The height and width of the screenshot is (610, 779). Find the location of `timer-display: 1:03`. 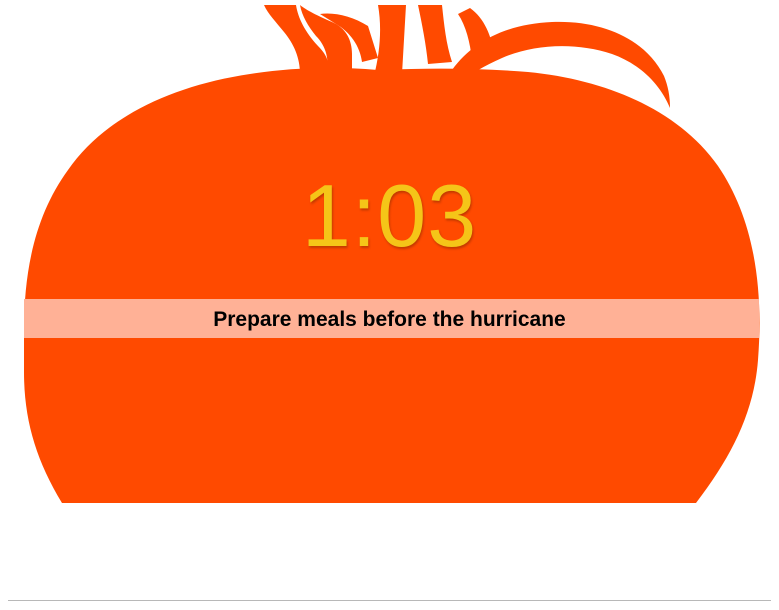

timer-display: 1:03 is located at coordinates (389, 215).